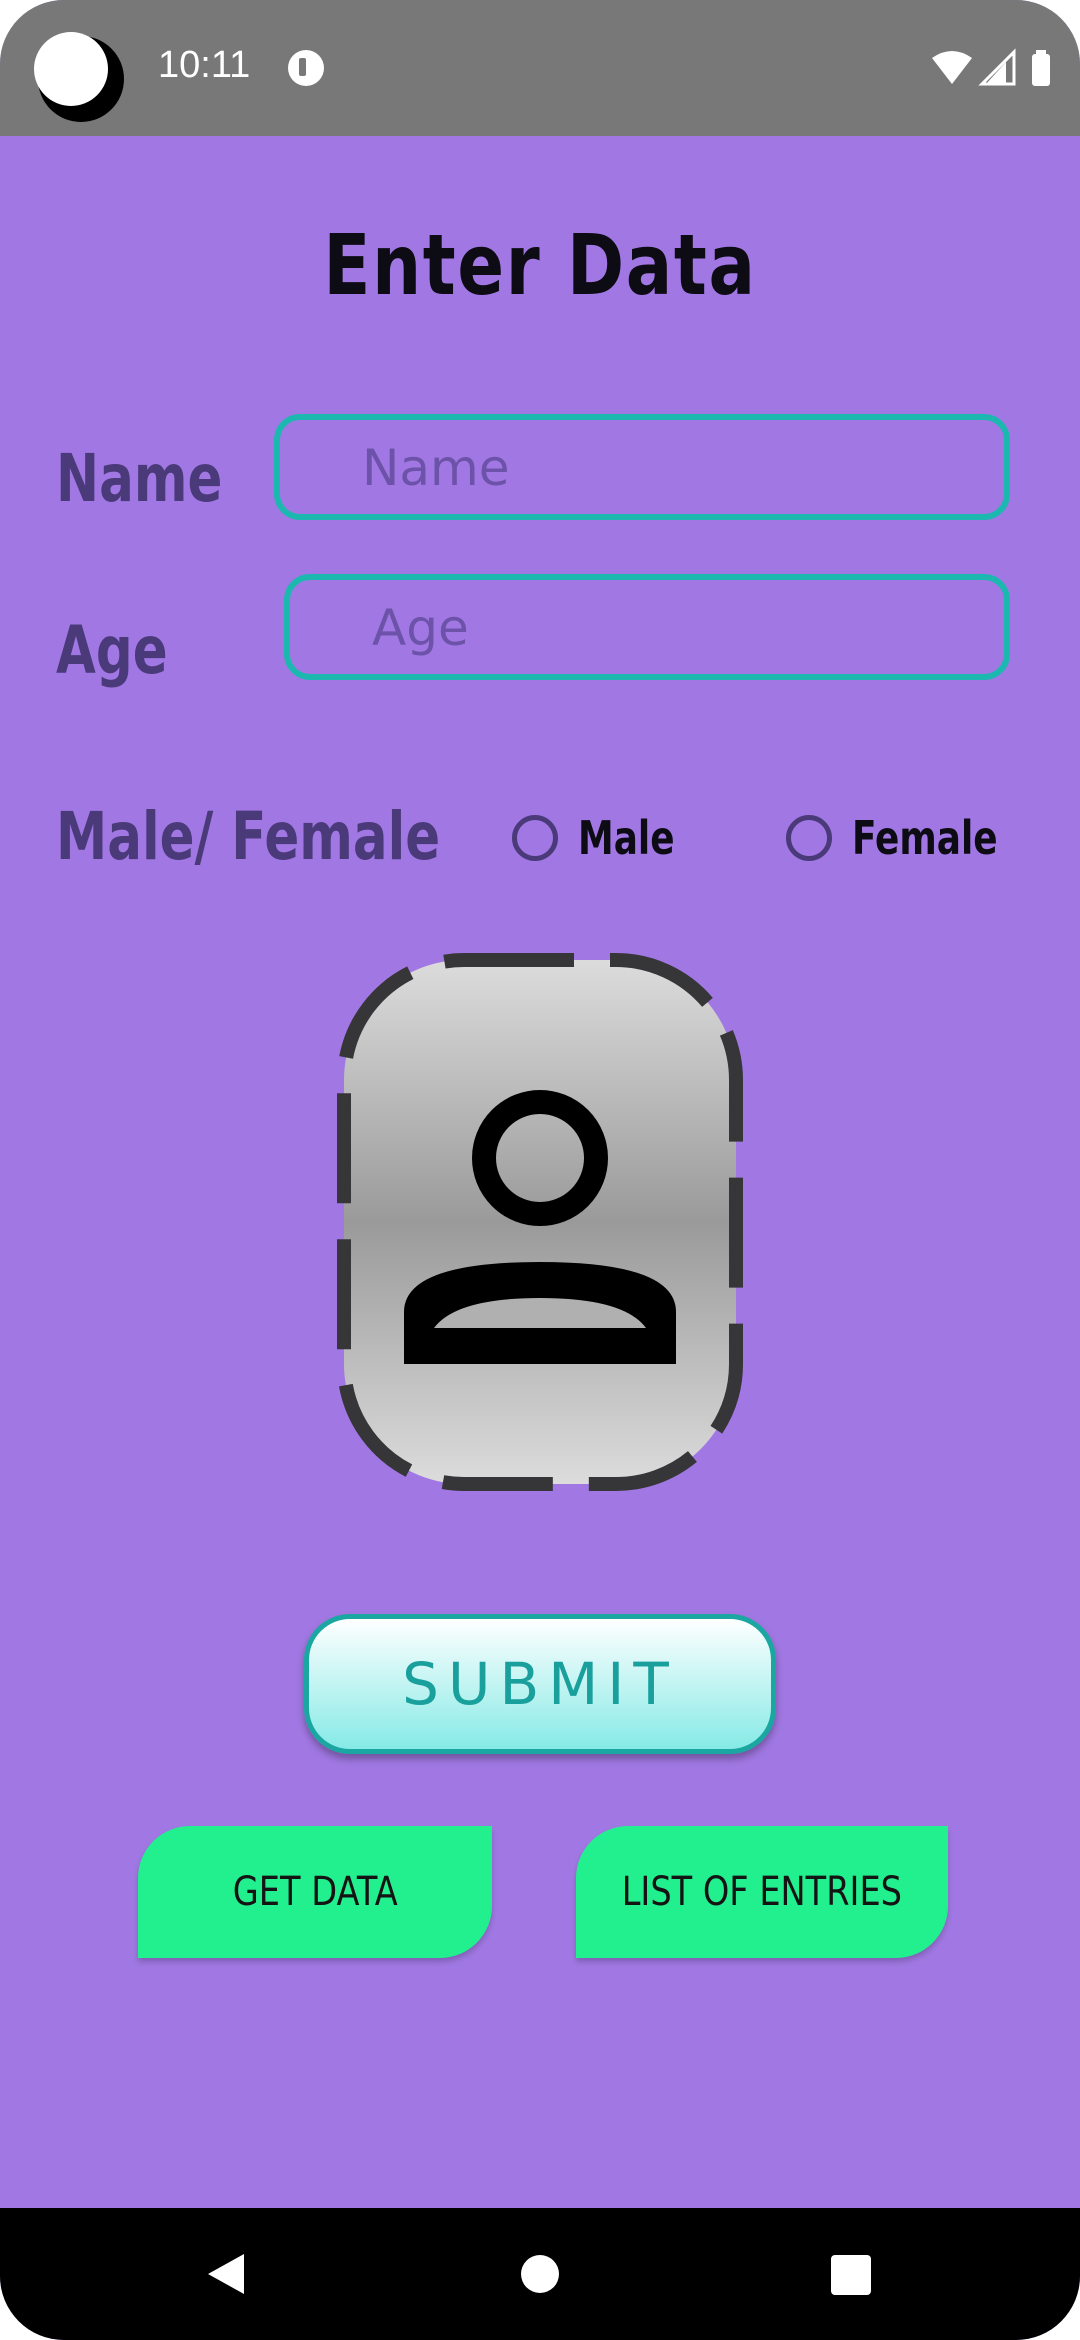 The width and height of the screenshot is (1080, 2340). I want to click on age-field, so click(647, 627).